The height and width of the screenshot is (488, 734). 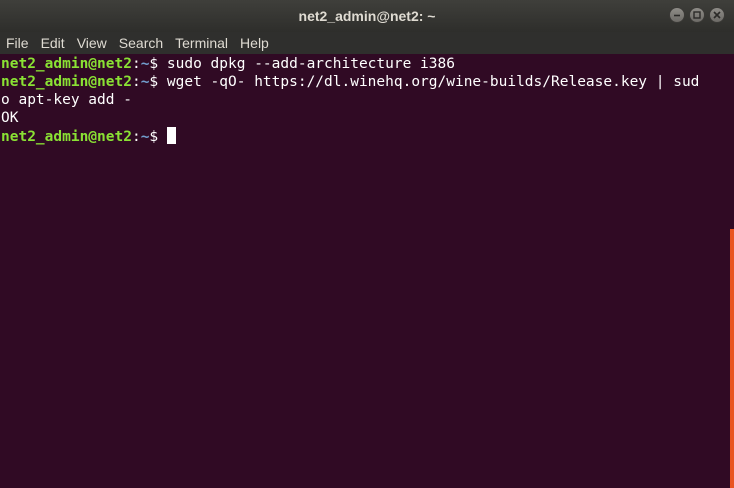 I want to click on command-text-wrapped: o apt-key add -, so click(x=66, y=100).